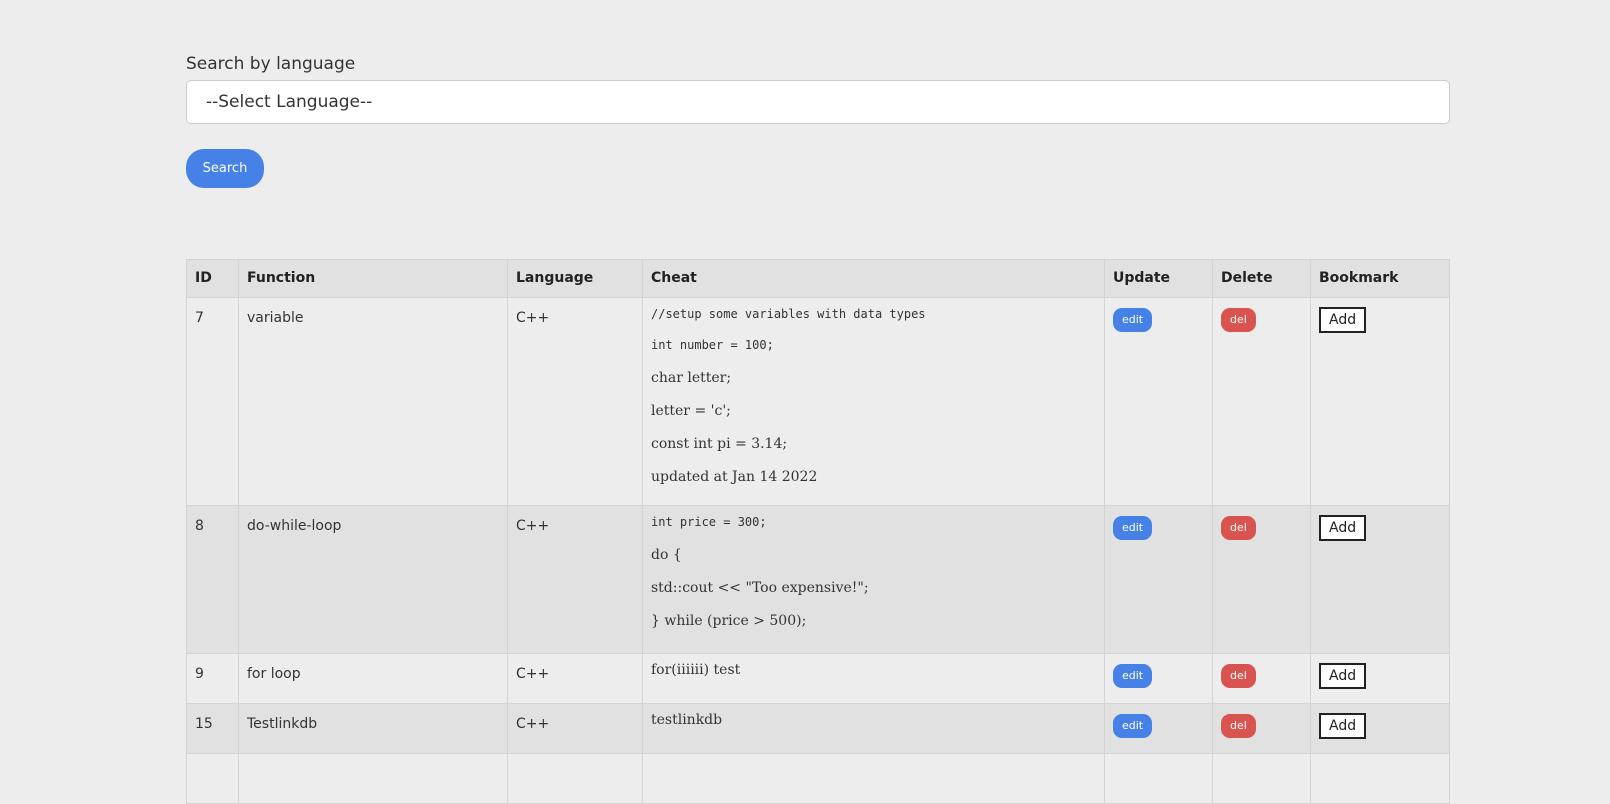 The height and width of the screenshot is (804, 1610). Describe the element at coordinates (691, 411) in the screenshot. I see `cheat-text-line: letter = 'c';` at that location.